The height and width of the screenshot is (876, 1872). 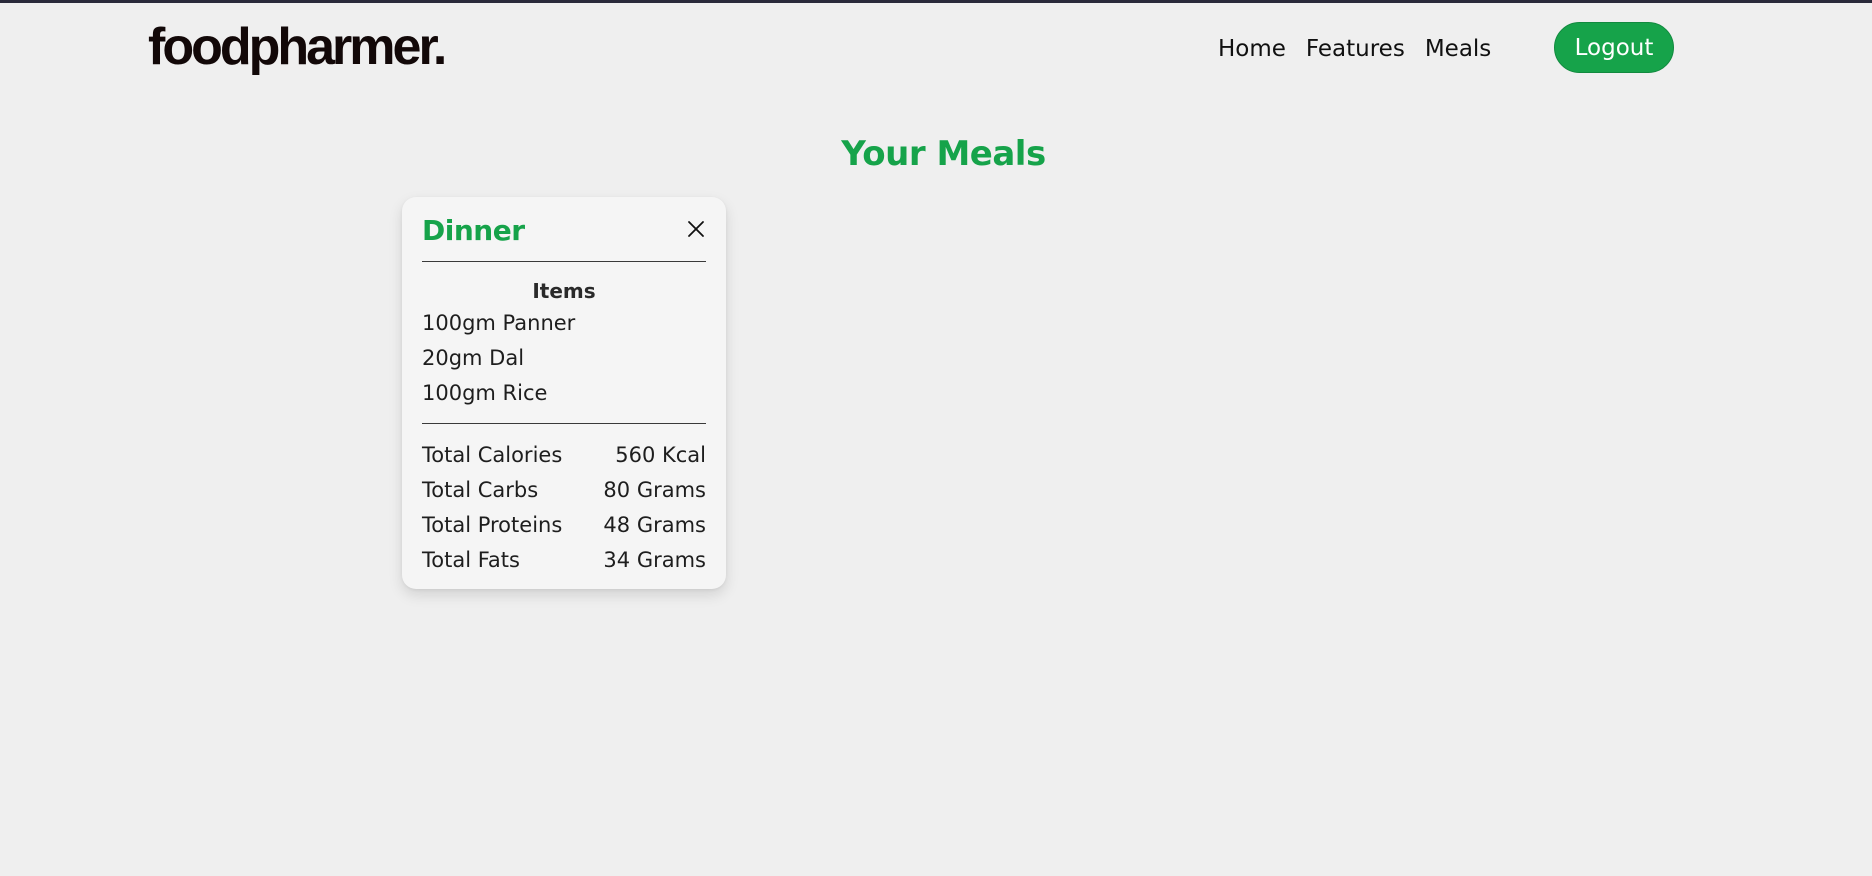 I want to click on page-title: Your Meals, so click(x=943, y=154).